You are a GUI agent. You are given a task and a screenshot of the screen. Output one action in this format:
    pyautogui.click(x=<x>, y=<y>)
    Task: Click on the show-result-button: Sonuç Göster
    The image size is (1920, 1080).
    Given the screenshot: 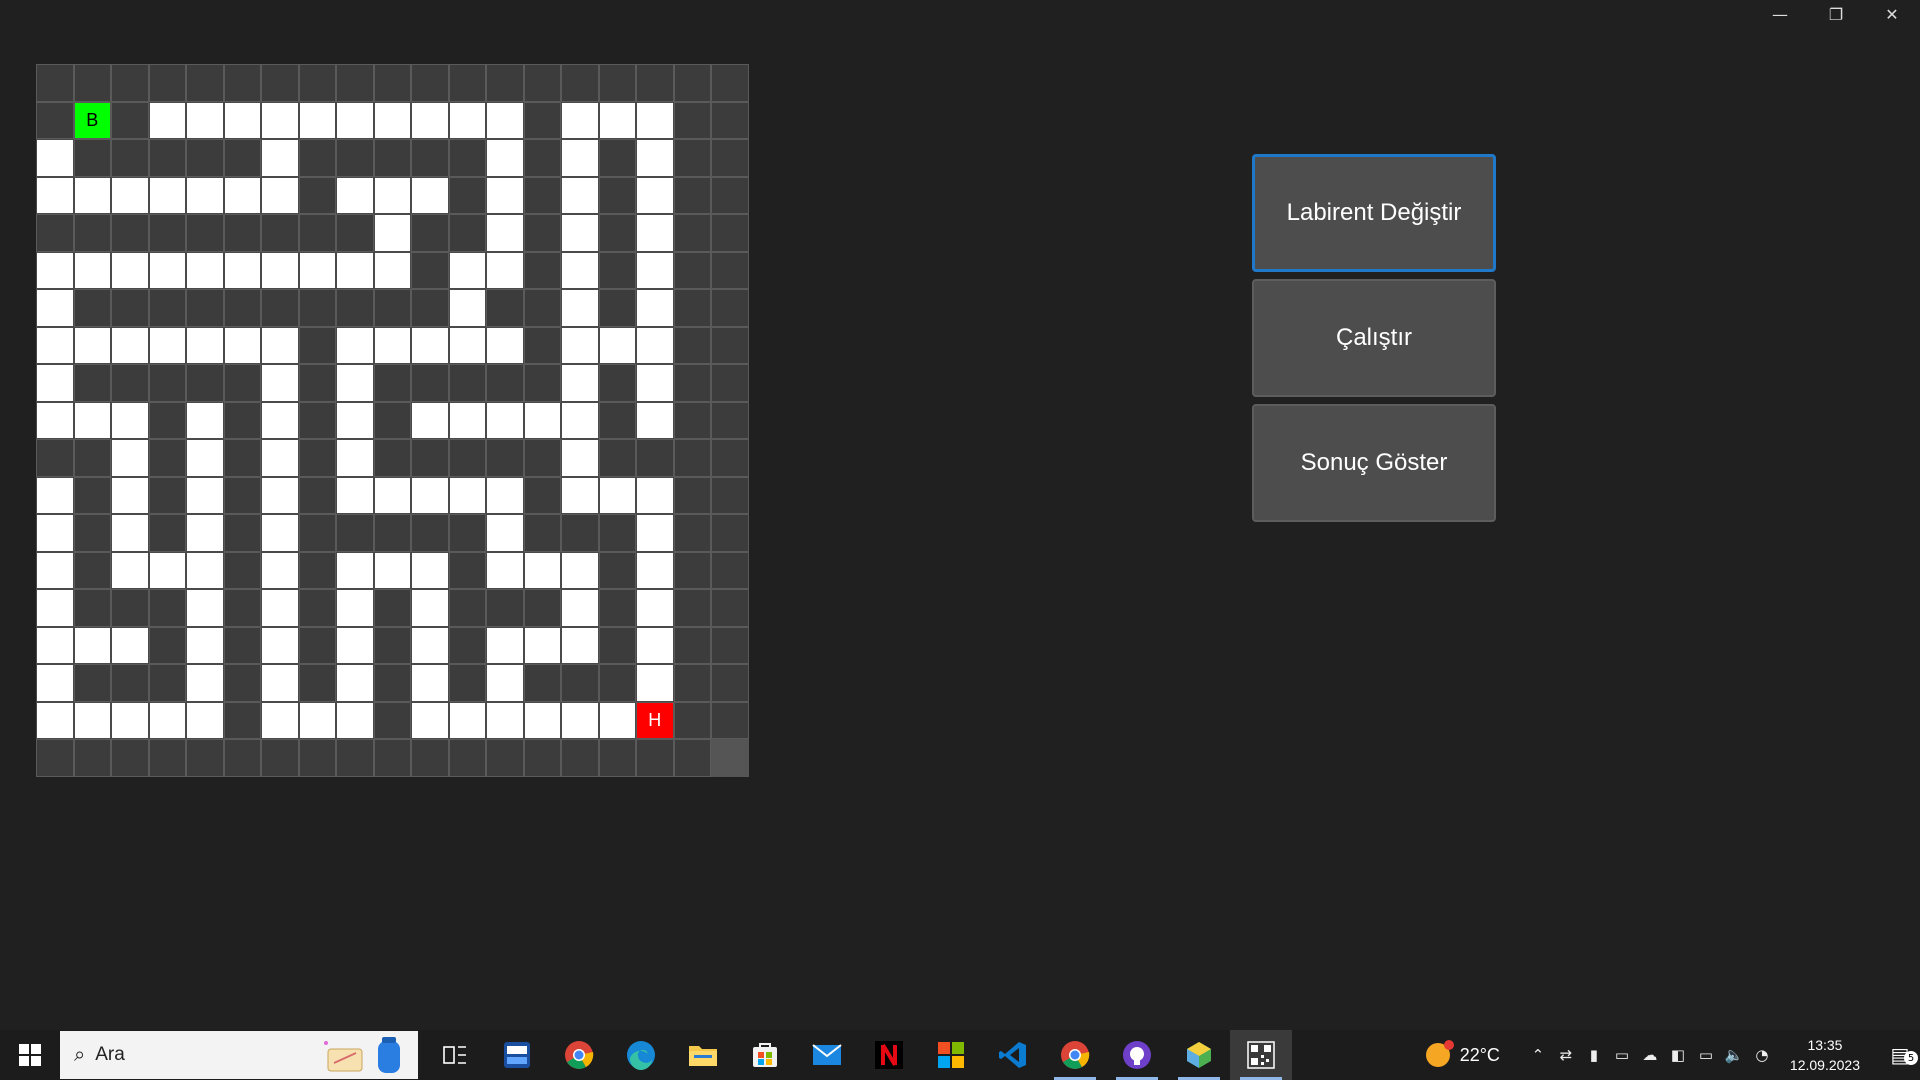 What is the action you would take?
    pyautogui.click(x=1374, y=463)
    